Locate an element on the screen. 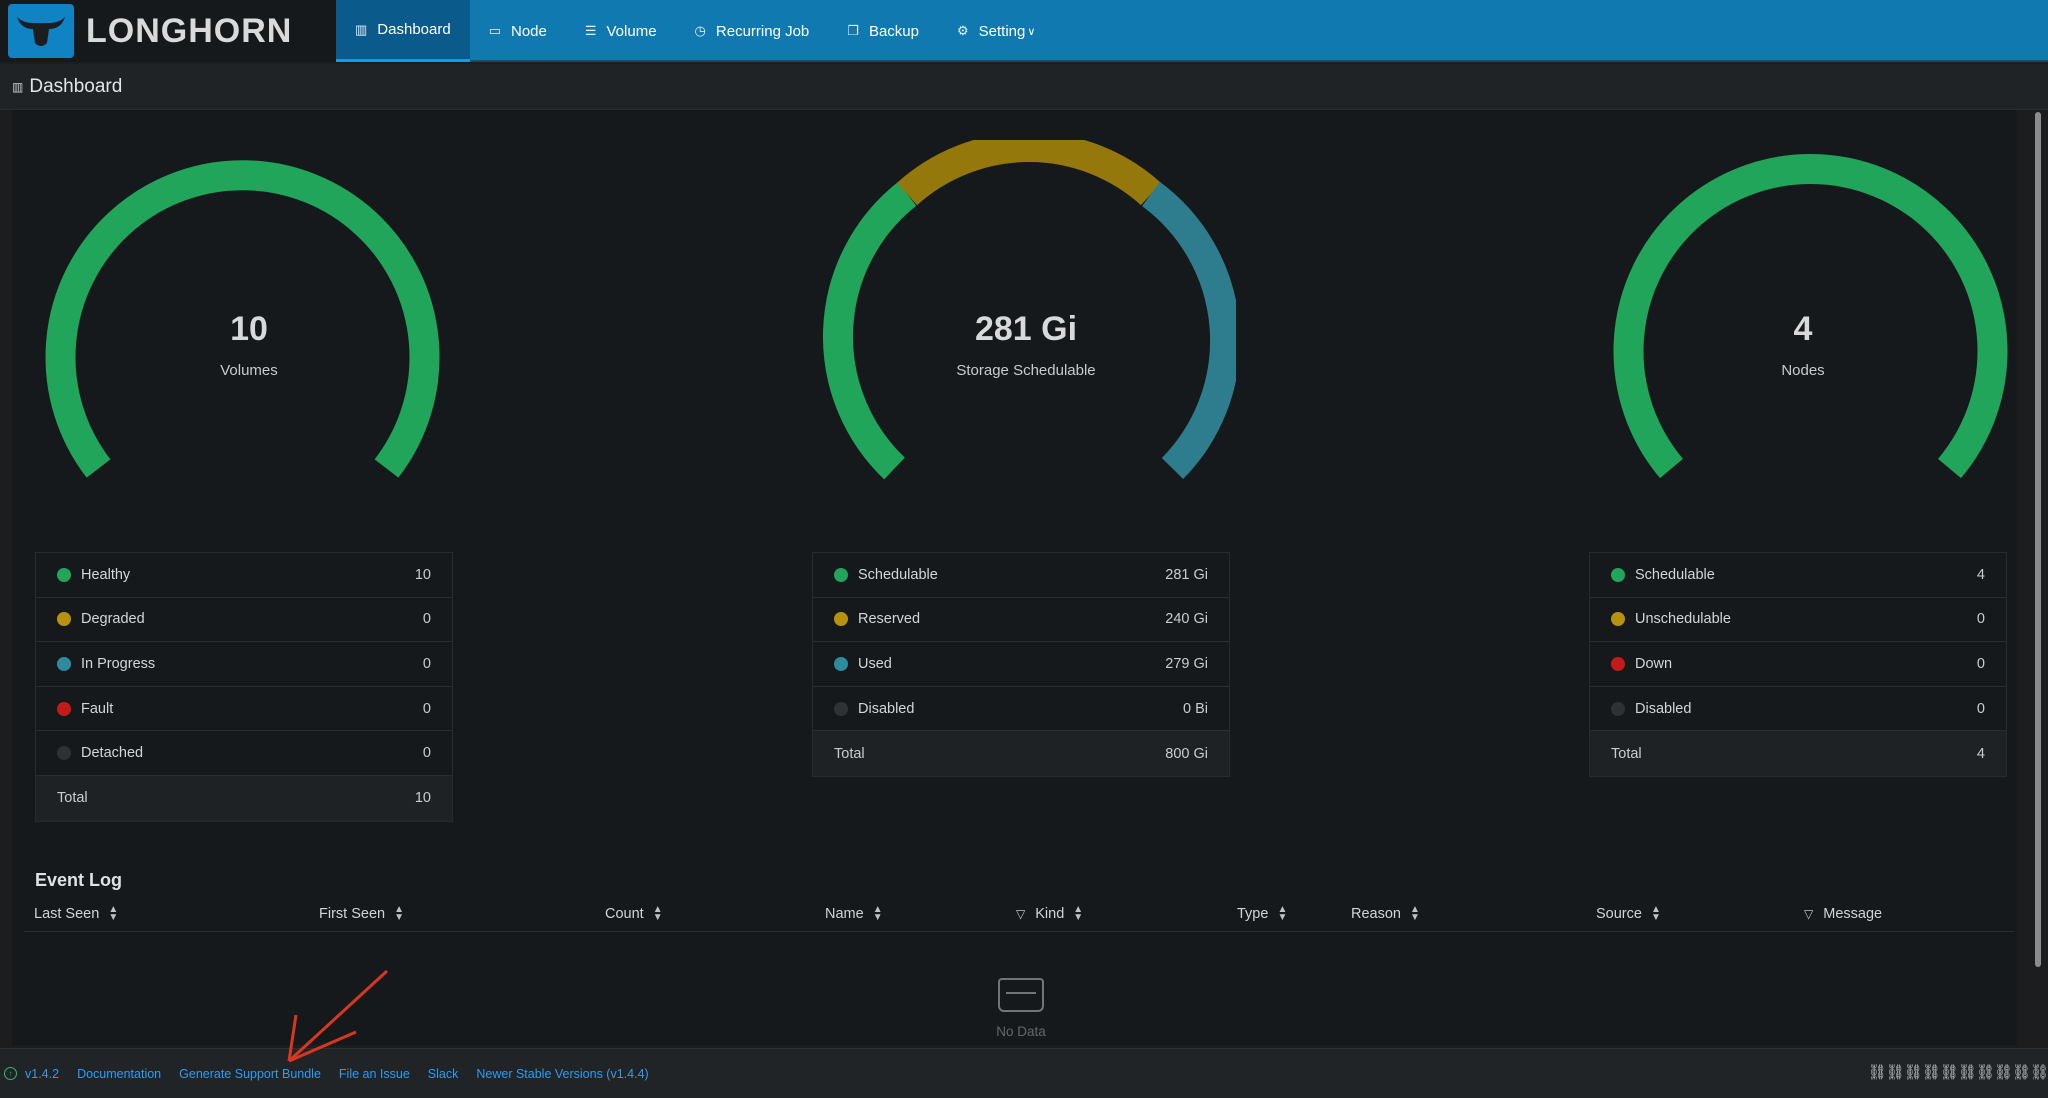 The height and width of the screenshot is (1098, 2048). legend-row-unschedulable: Unschedulable 0 is located at coordinates (1798, 620).